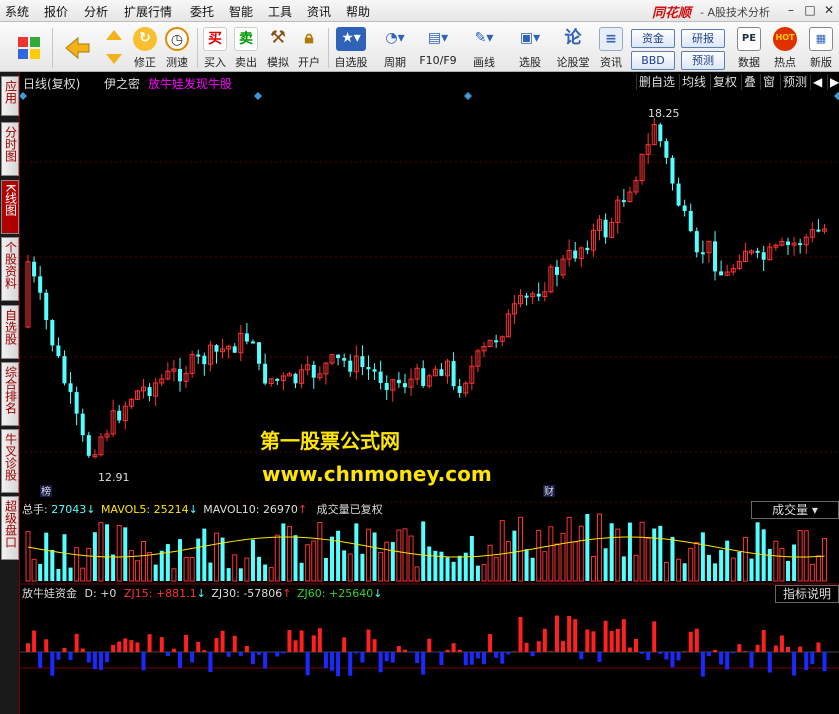 The image size is (839, 714). What do you see at coordinates (703, 38) in the screenshot?
I see `research-pill: 研报` at bounding box center [703, 38].